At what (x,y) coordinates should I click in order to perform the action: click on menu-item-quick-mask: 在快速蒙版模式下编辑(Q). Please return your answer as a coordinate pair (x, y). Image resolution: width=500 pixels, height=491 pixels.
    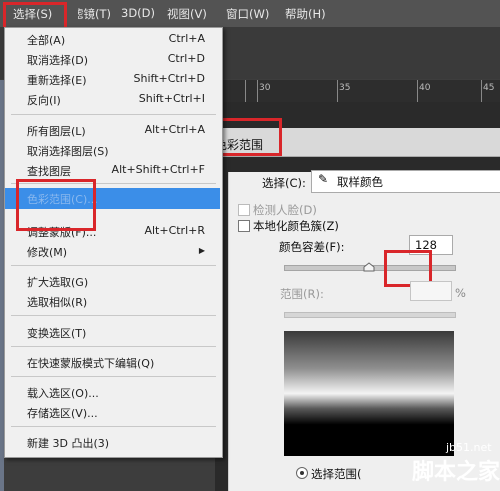
    Looking at the image, I should click on (112, 362).